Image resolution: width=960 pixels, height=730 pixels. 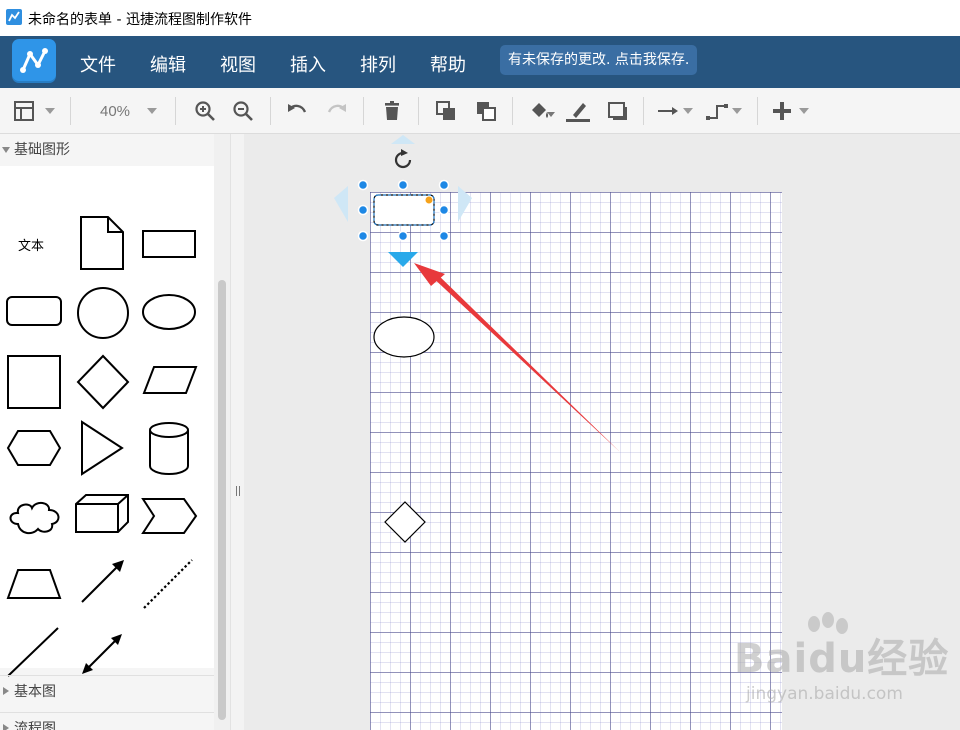 I want to click on delete-icon, so click(x=392, y=111).